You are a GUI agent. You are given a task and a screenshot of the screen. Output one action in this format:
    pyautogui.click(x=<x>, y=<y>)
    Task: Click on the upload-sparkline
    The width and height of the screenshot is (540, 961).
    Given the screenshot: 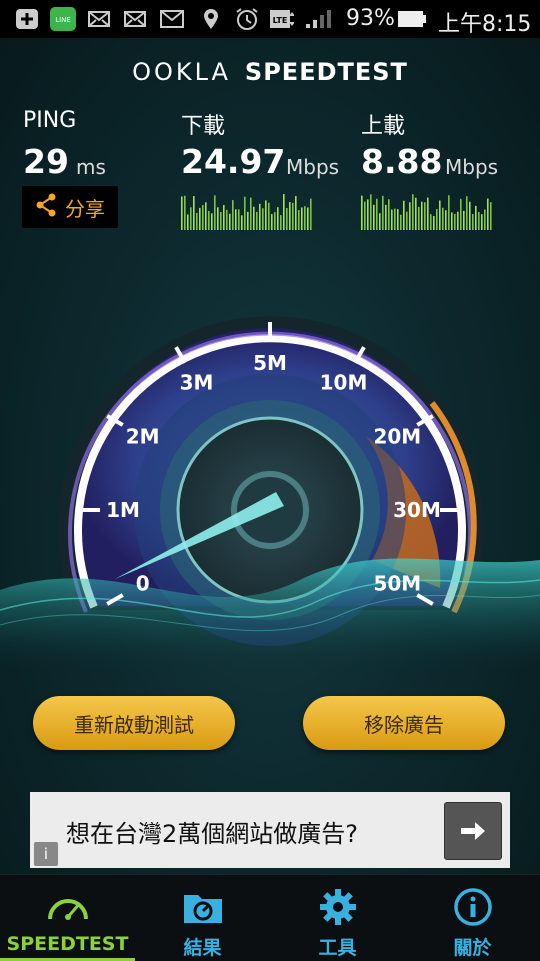 What is the action you would take?
    pyautogui.click(x=426, y=212)
    